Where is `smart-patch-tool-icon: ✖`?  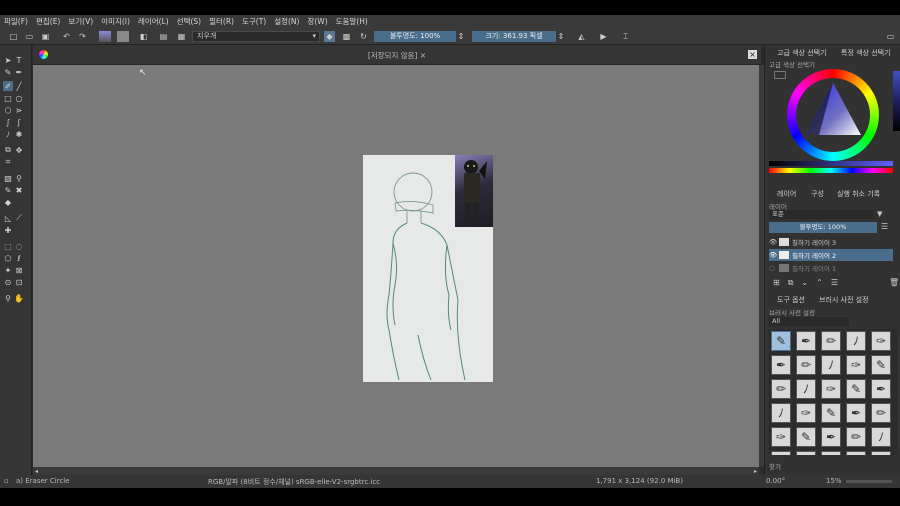 smart-patch-tool-icon: ✖ is located at coordinates (19, 190).